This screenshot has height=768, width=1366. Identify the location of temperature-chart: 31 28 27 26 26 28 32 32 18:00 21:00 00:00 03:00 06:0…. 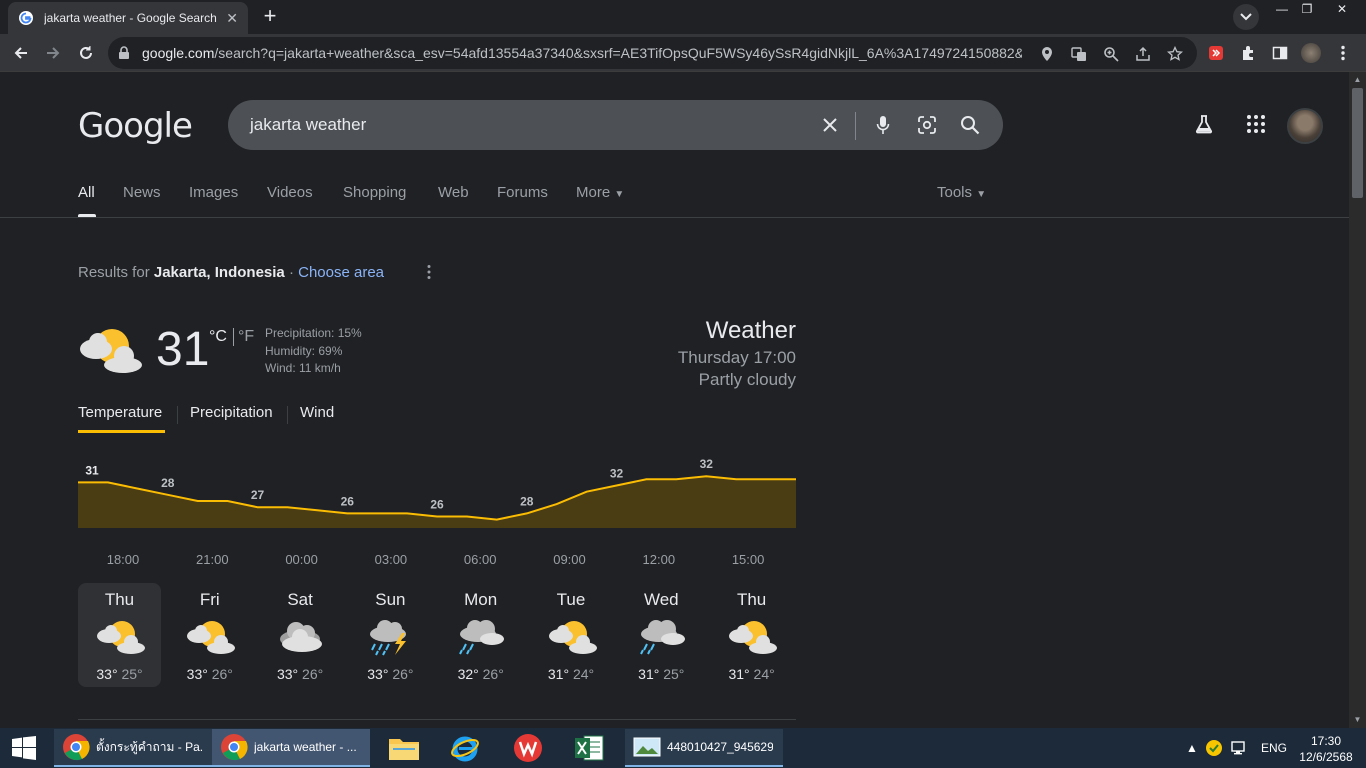
(437, 514).